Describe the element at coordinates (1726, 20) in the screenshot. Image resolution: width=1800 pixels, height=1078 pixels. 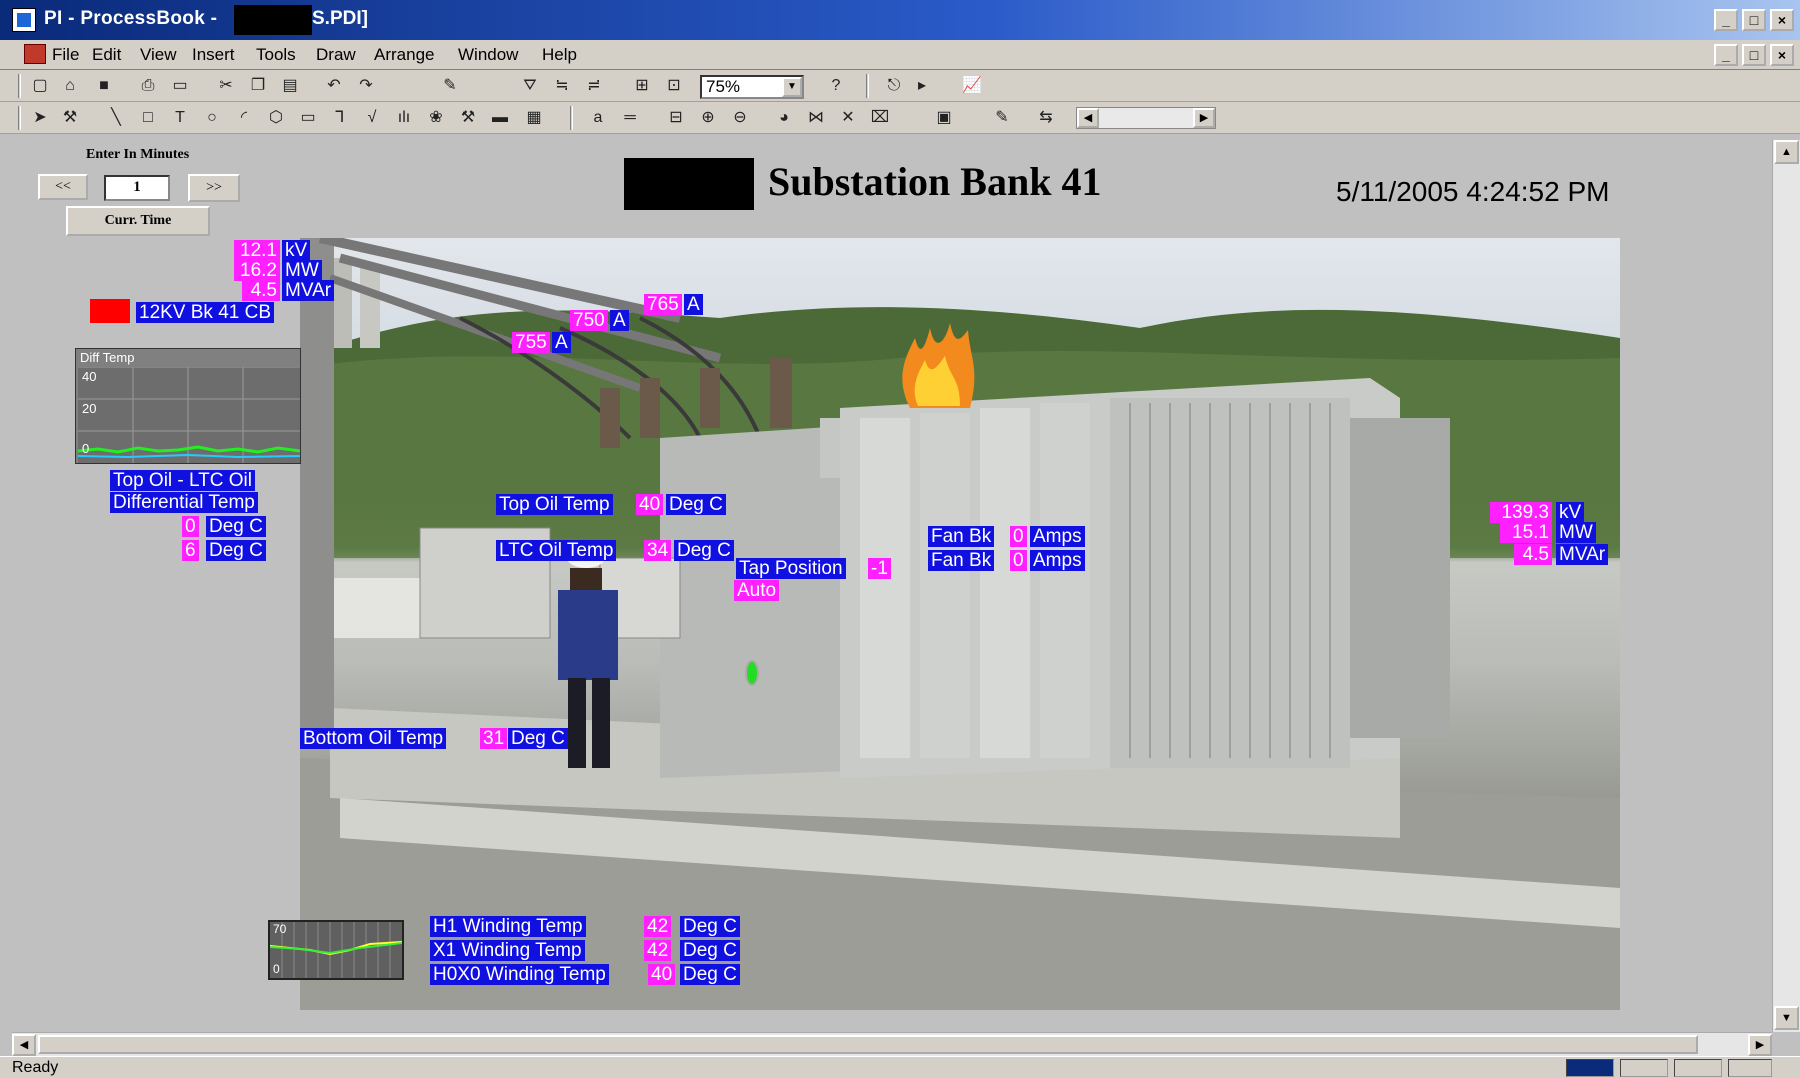
I see `minimize-button: _` at that location.